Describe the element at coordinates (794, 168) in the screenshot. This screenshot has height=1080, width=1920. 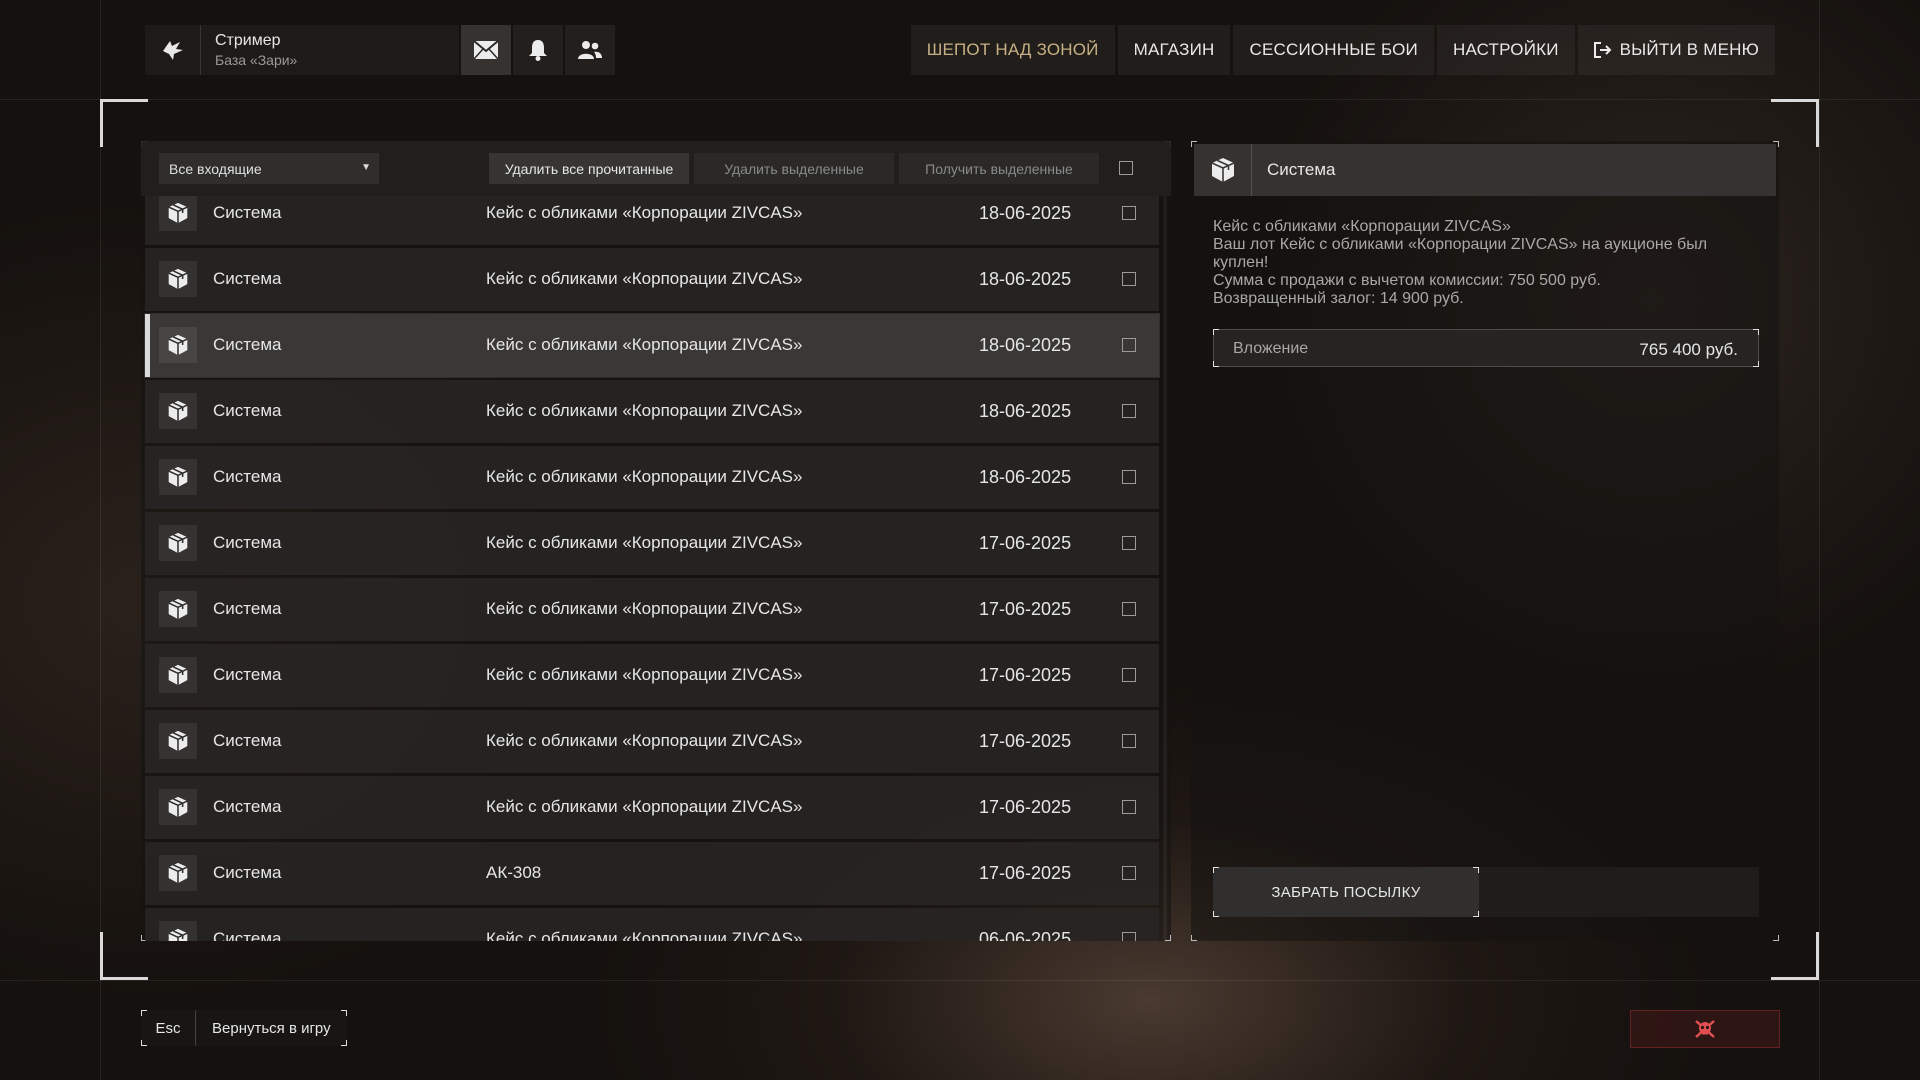
I see `delete-selected-button: Удалить выделенные` at that location.